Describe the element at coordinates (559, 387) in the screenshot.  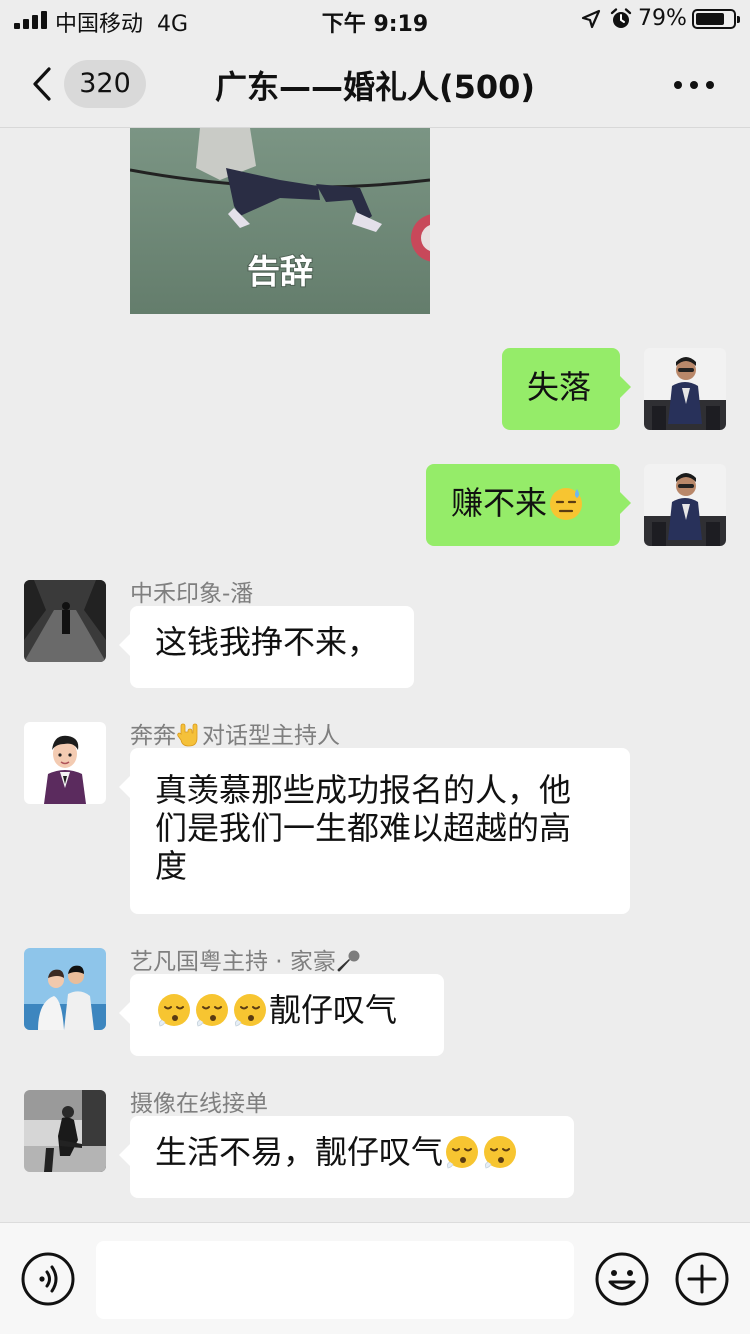
I see `message-text: 失落` at that location.